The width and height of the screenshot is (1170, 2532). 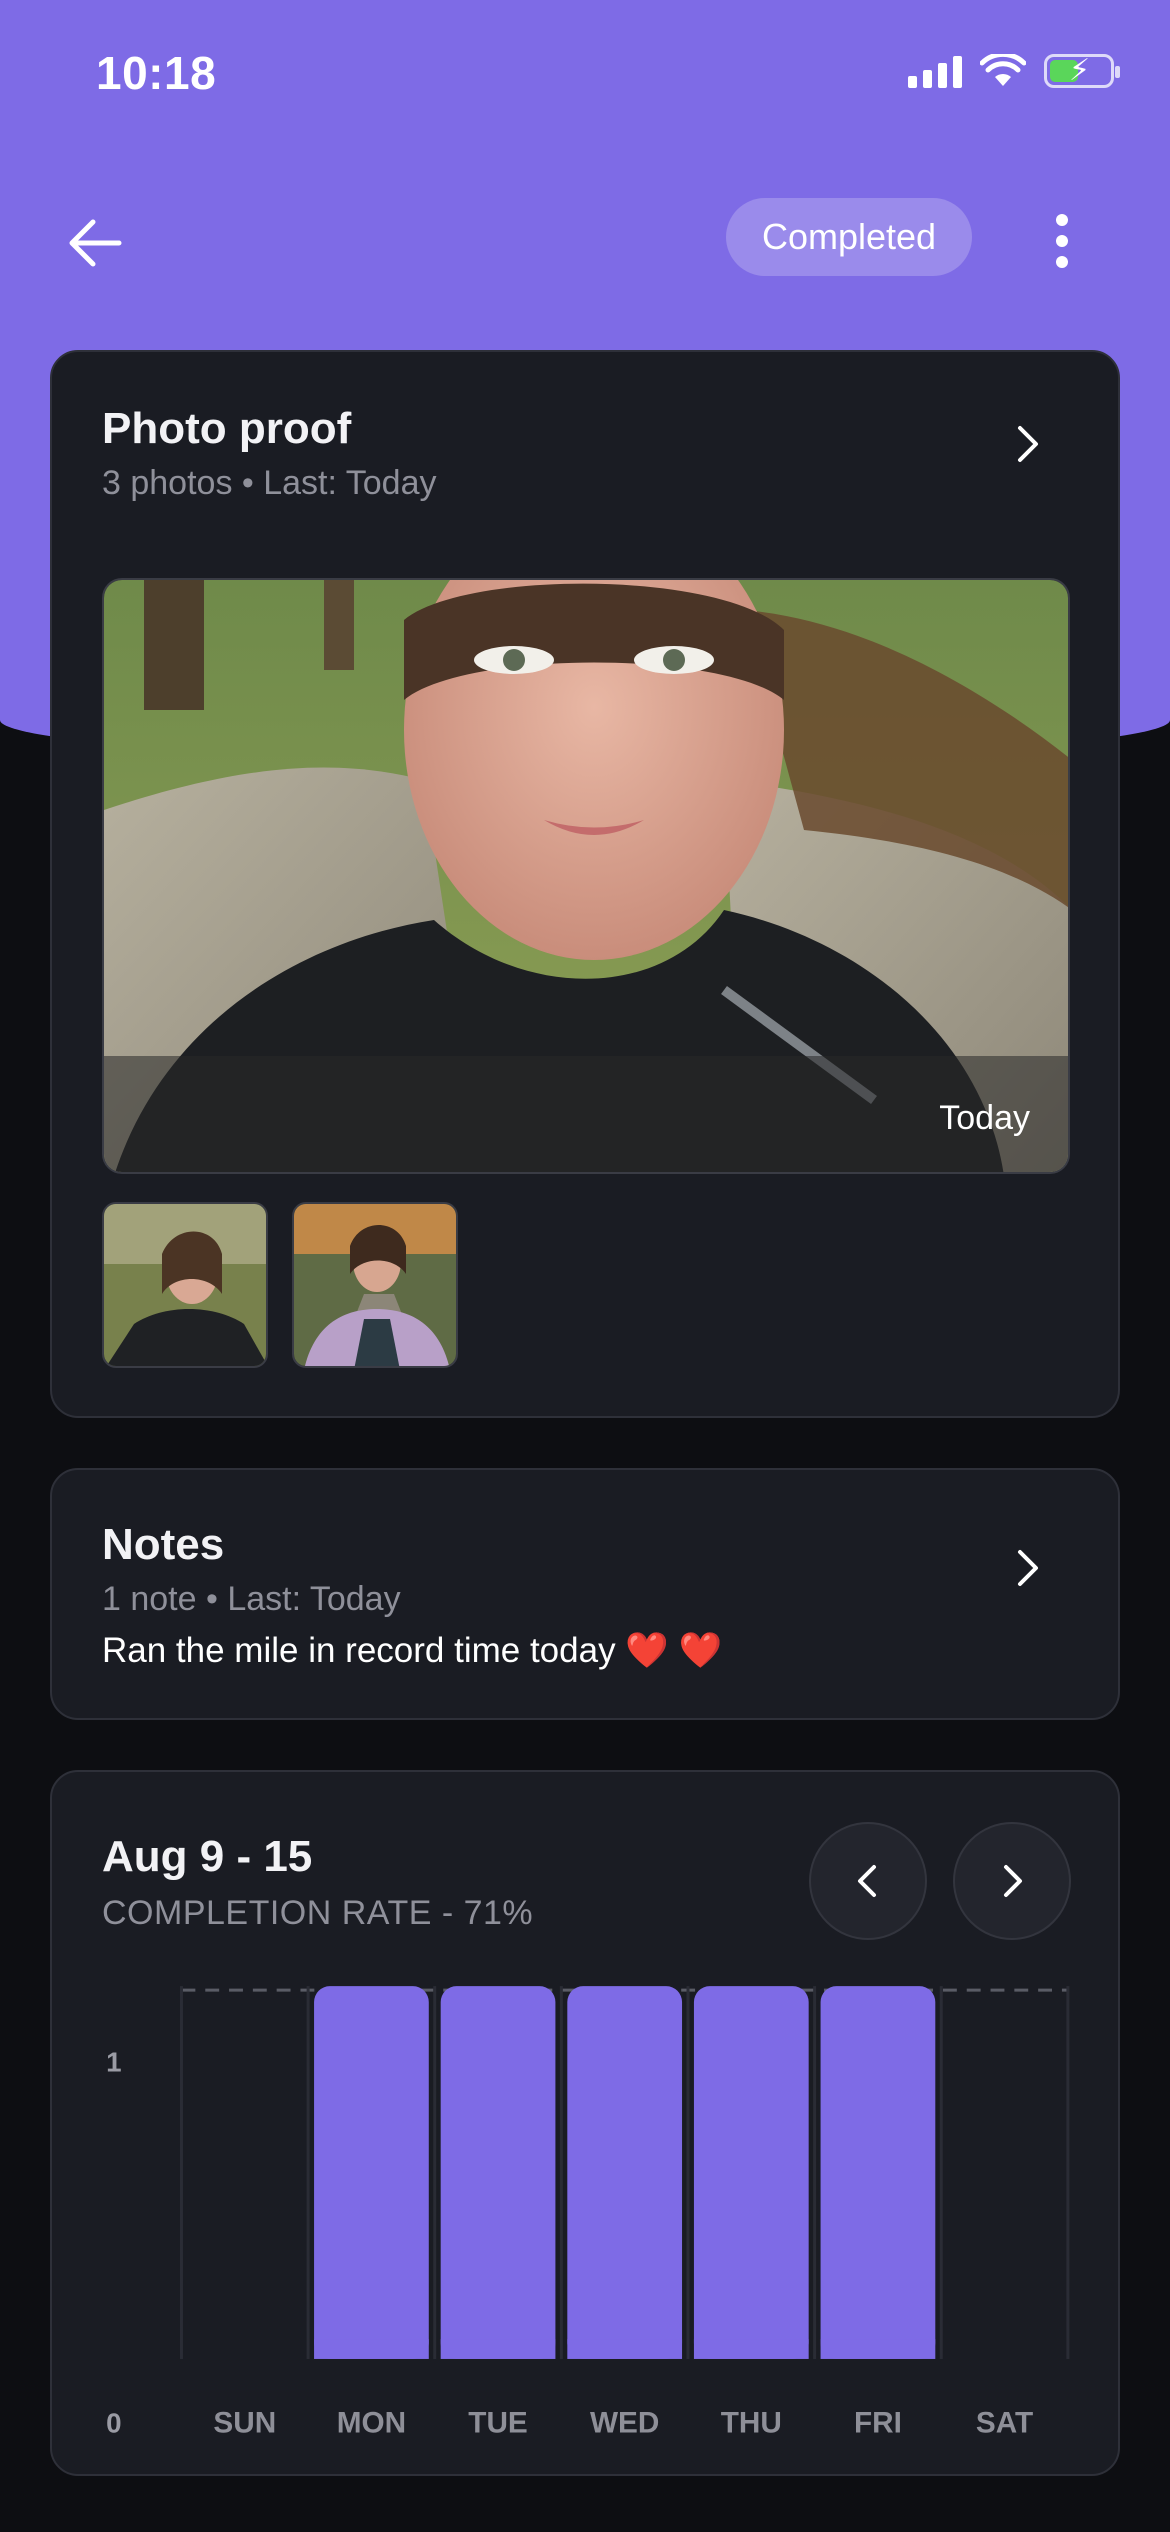 I want to click on bar-thu, so click(x=751, y=2172).